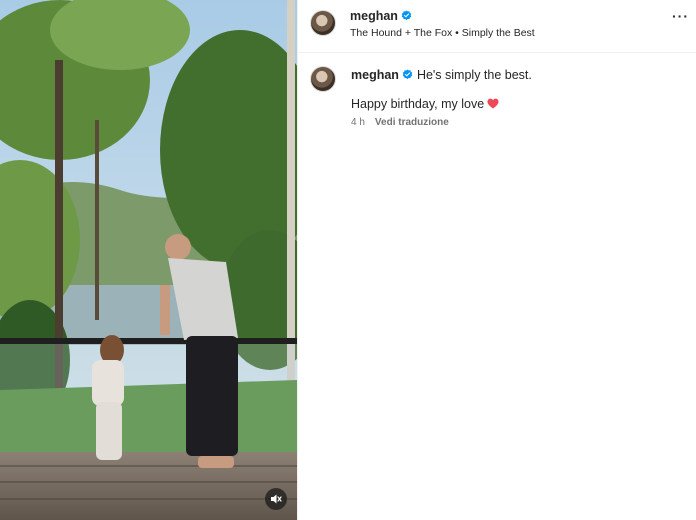 This screenshot has height=520, width=696. I want to click on more-options-button: ···, so click(681, 16).